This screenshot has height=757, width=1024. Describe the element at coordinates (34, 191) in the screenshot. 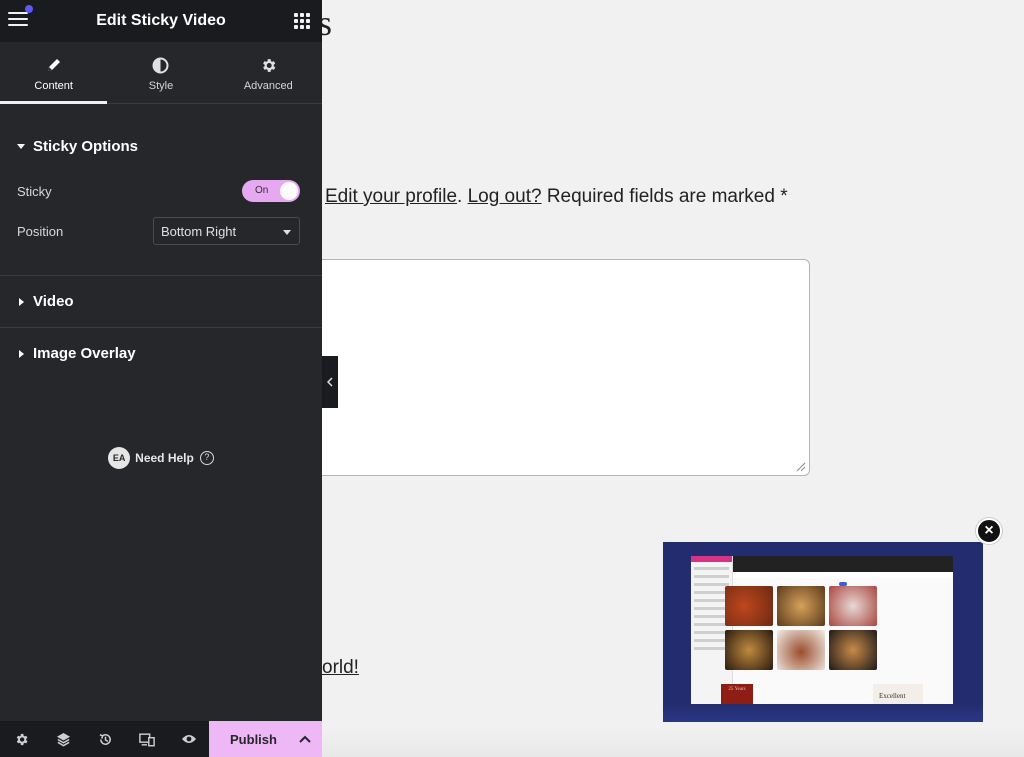

I see `sticky-label: Sticky` at that location.